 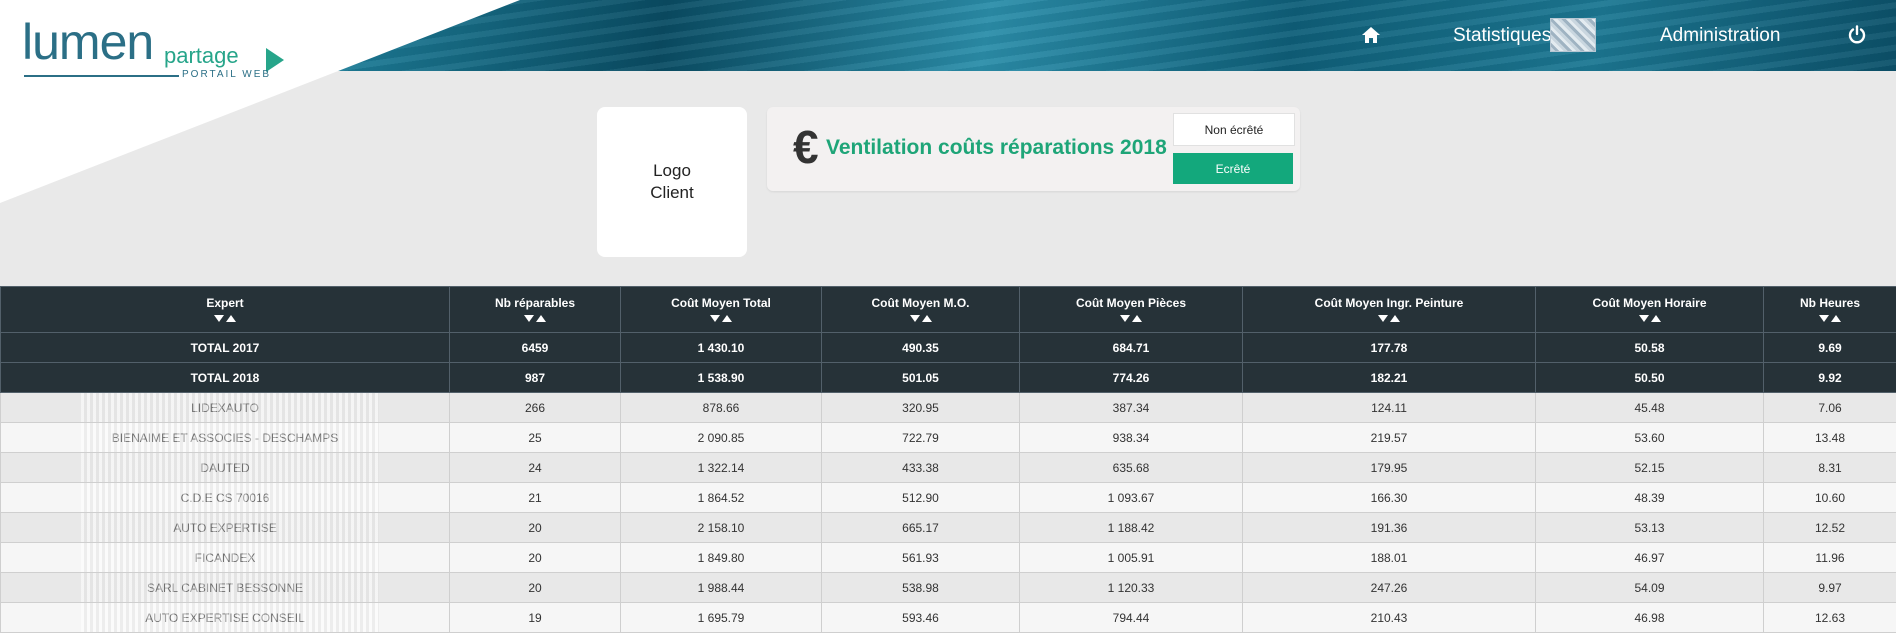 I want to click on table-cell: 2 158.10, so click(x=721, y=528).